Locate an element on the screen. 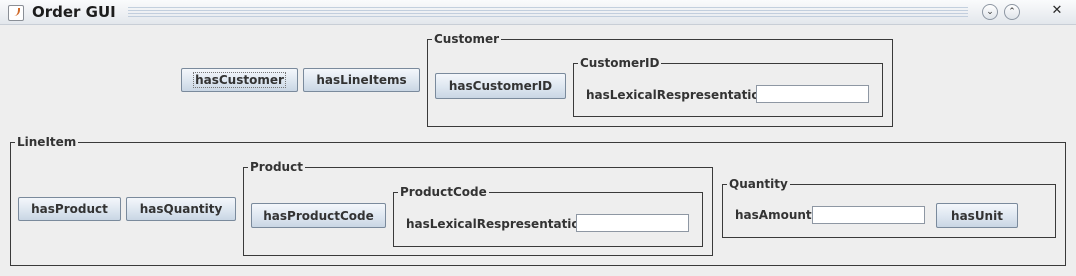 The height and width of the screenshot is (276, 1076). title-bar: Order GUI ⌄ ⌃ ✕ is located at coordinates (538, 12).